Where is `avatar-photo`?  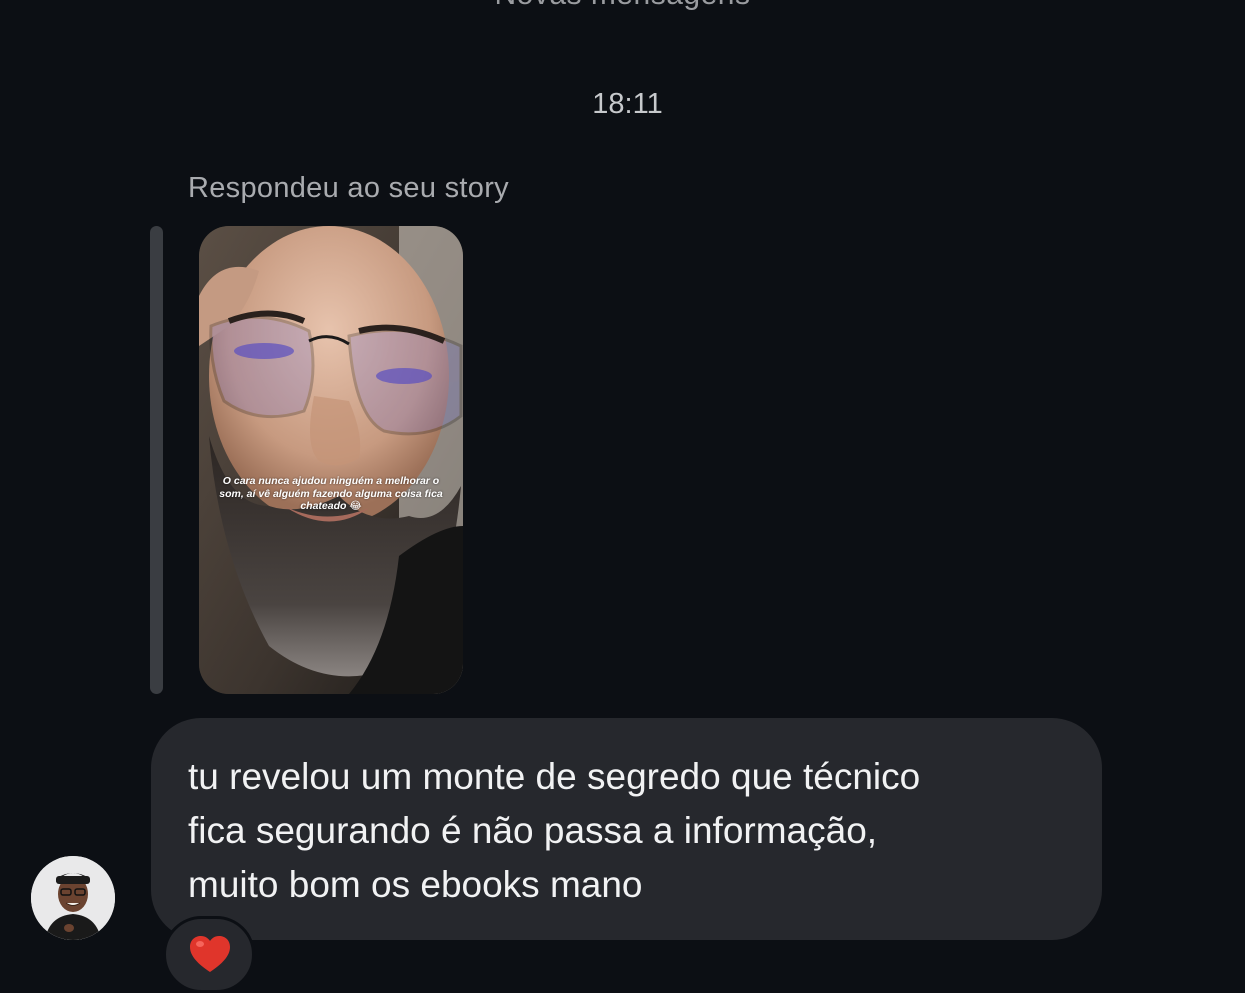
avatar-photo is located at coordinates (73, 898).